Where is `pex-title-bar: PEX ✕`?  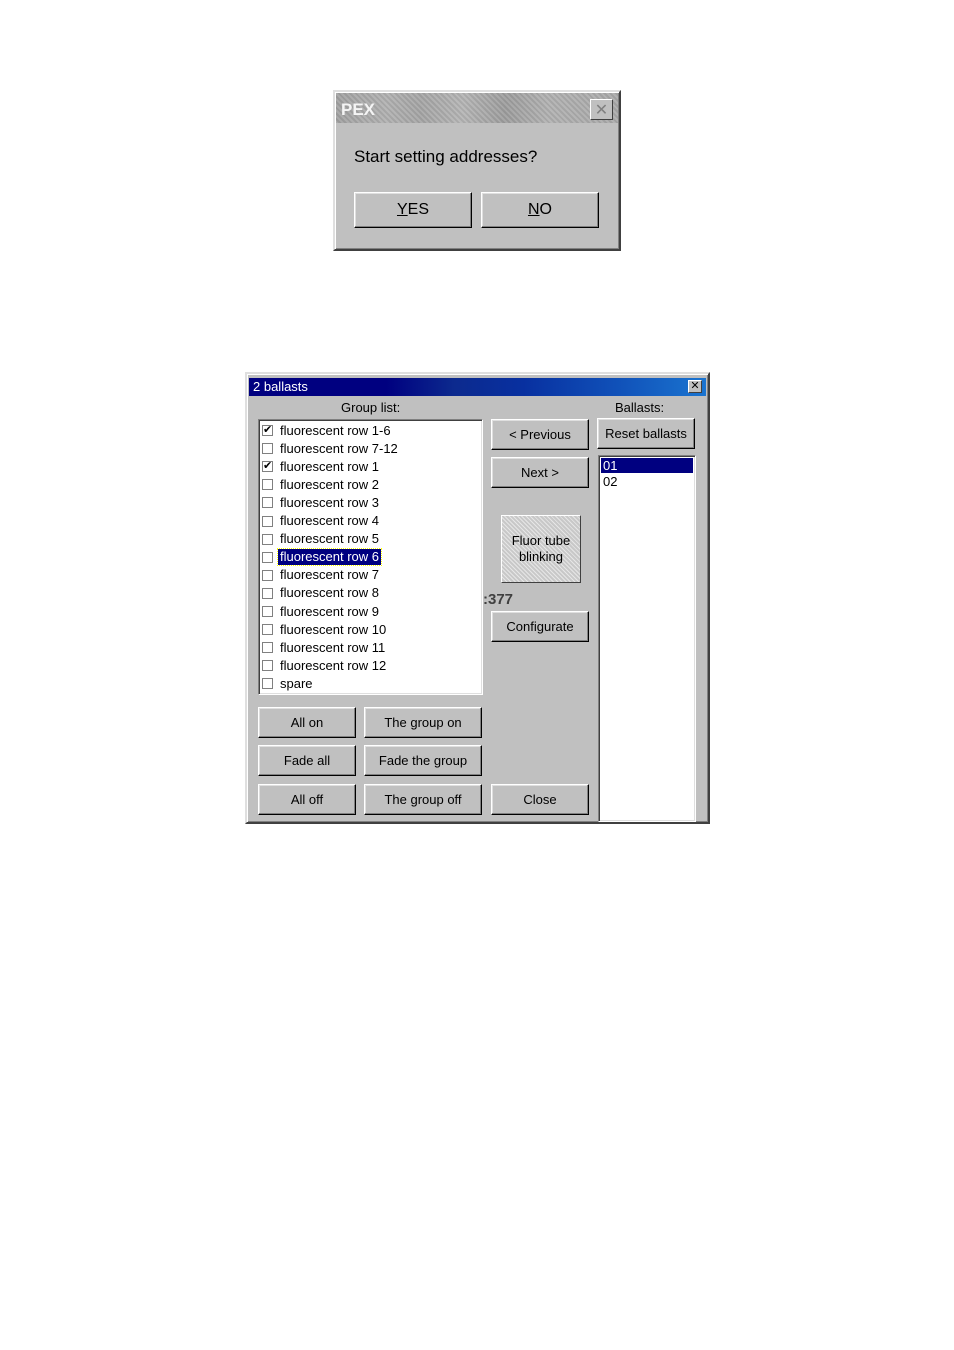 pex-title-bar: PEX ✕ is located at coordinates (477, 108).